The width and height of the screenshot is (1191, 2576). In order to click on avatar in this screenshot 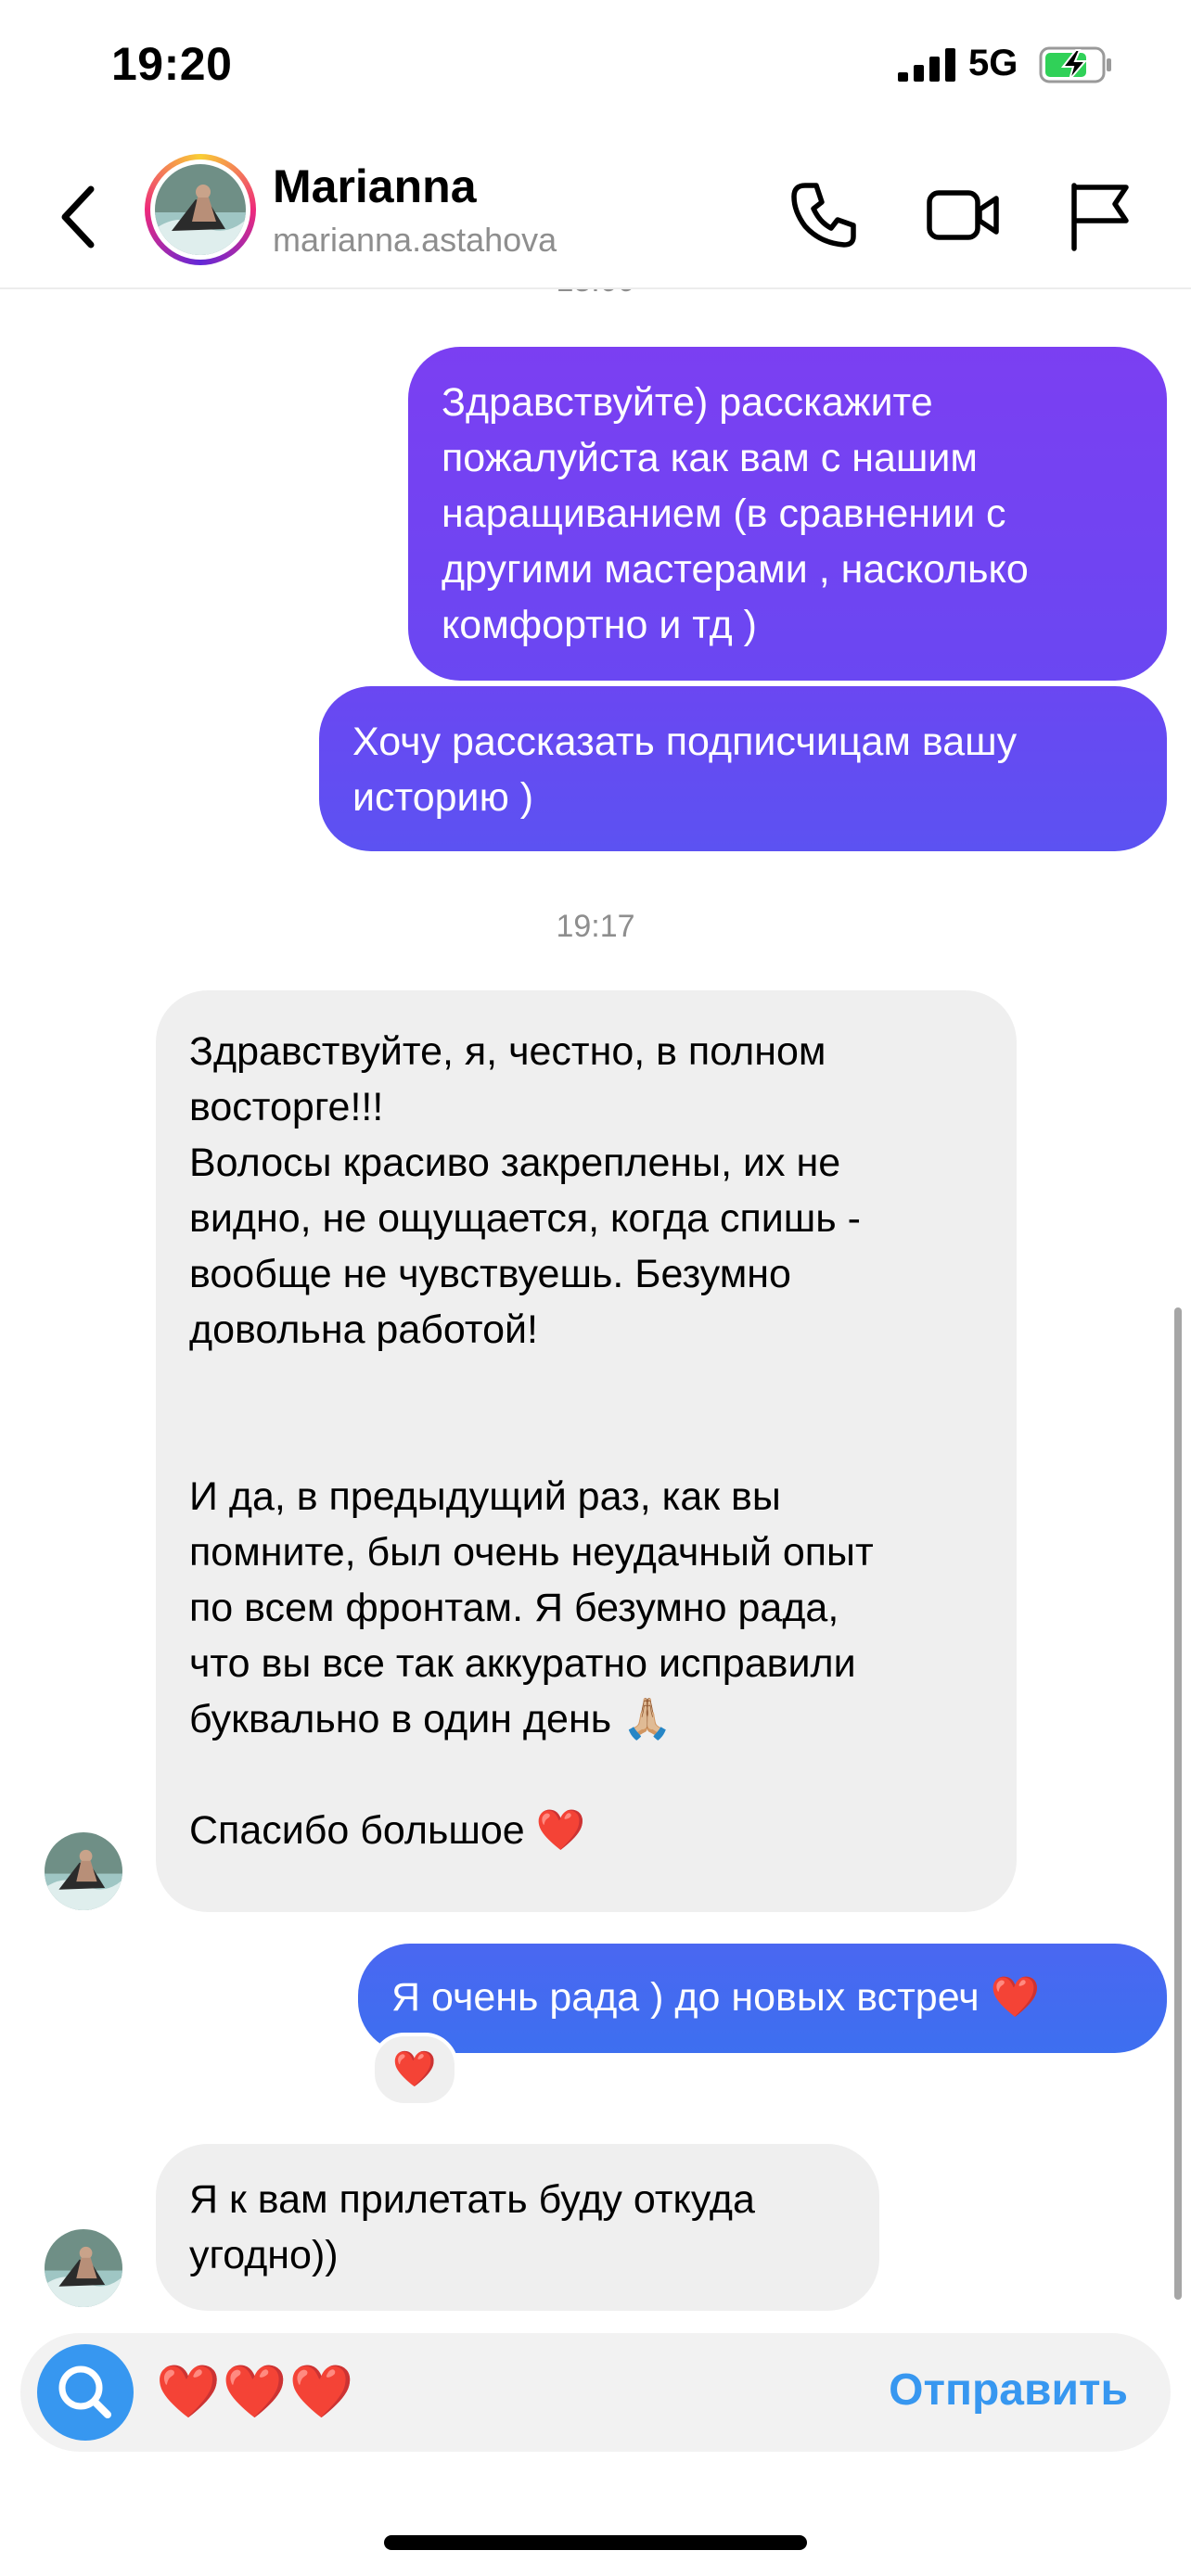, I will do `click(200, 209)`.